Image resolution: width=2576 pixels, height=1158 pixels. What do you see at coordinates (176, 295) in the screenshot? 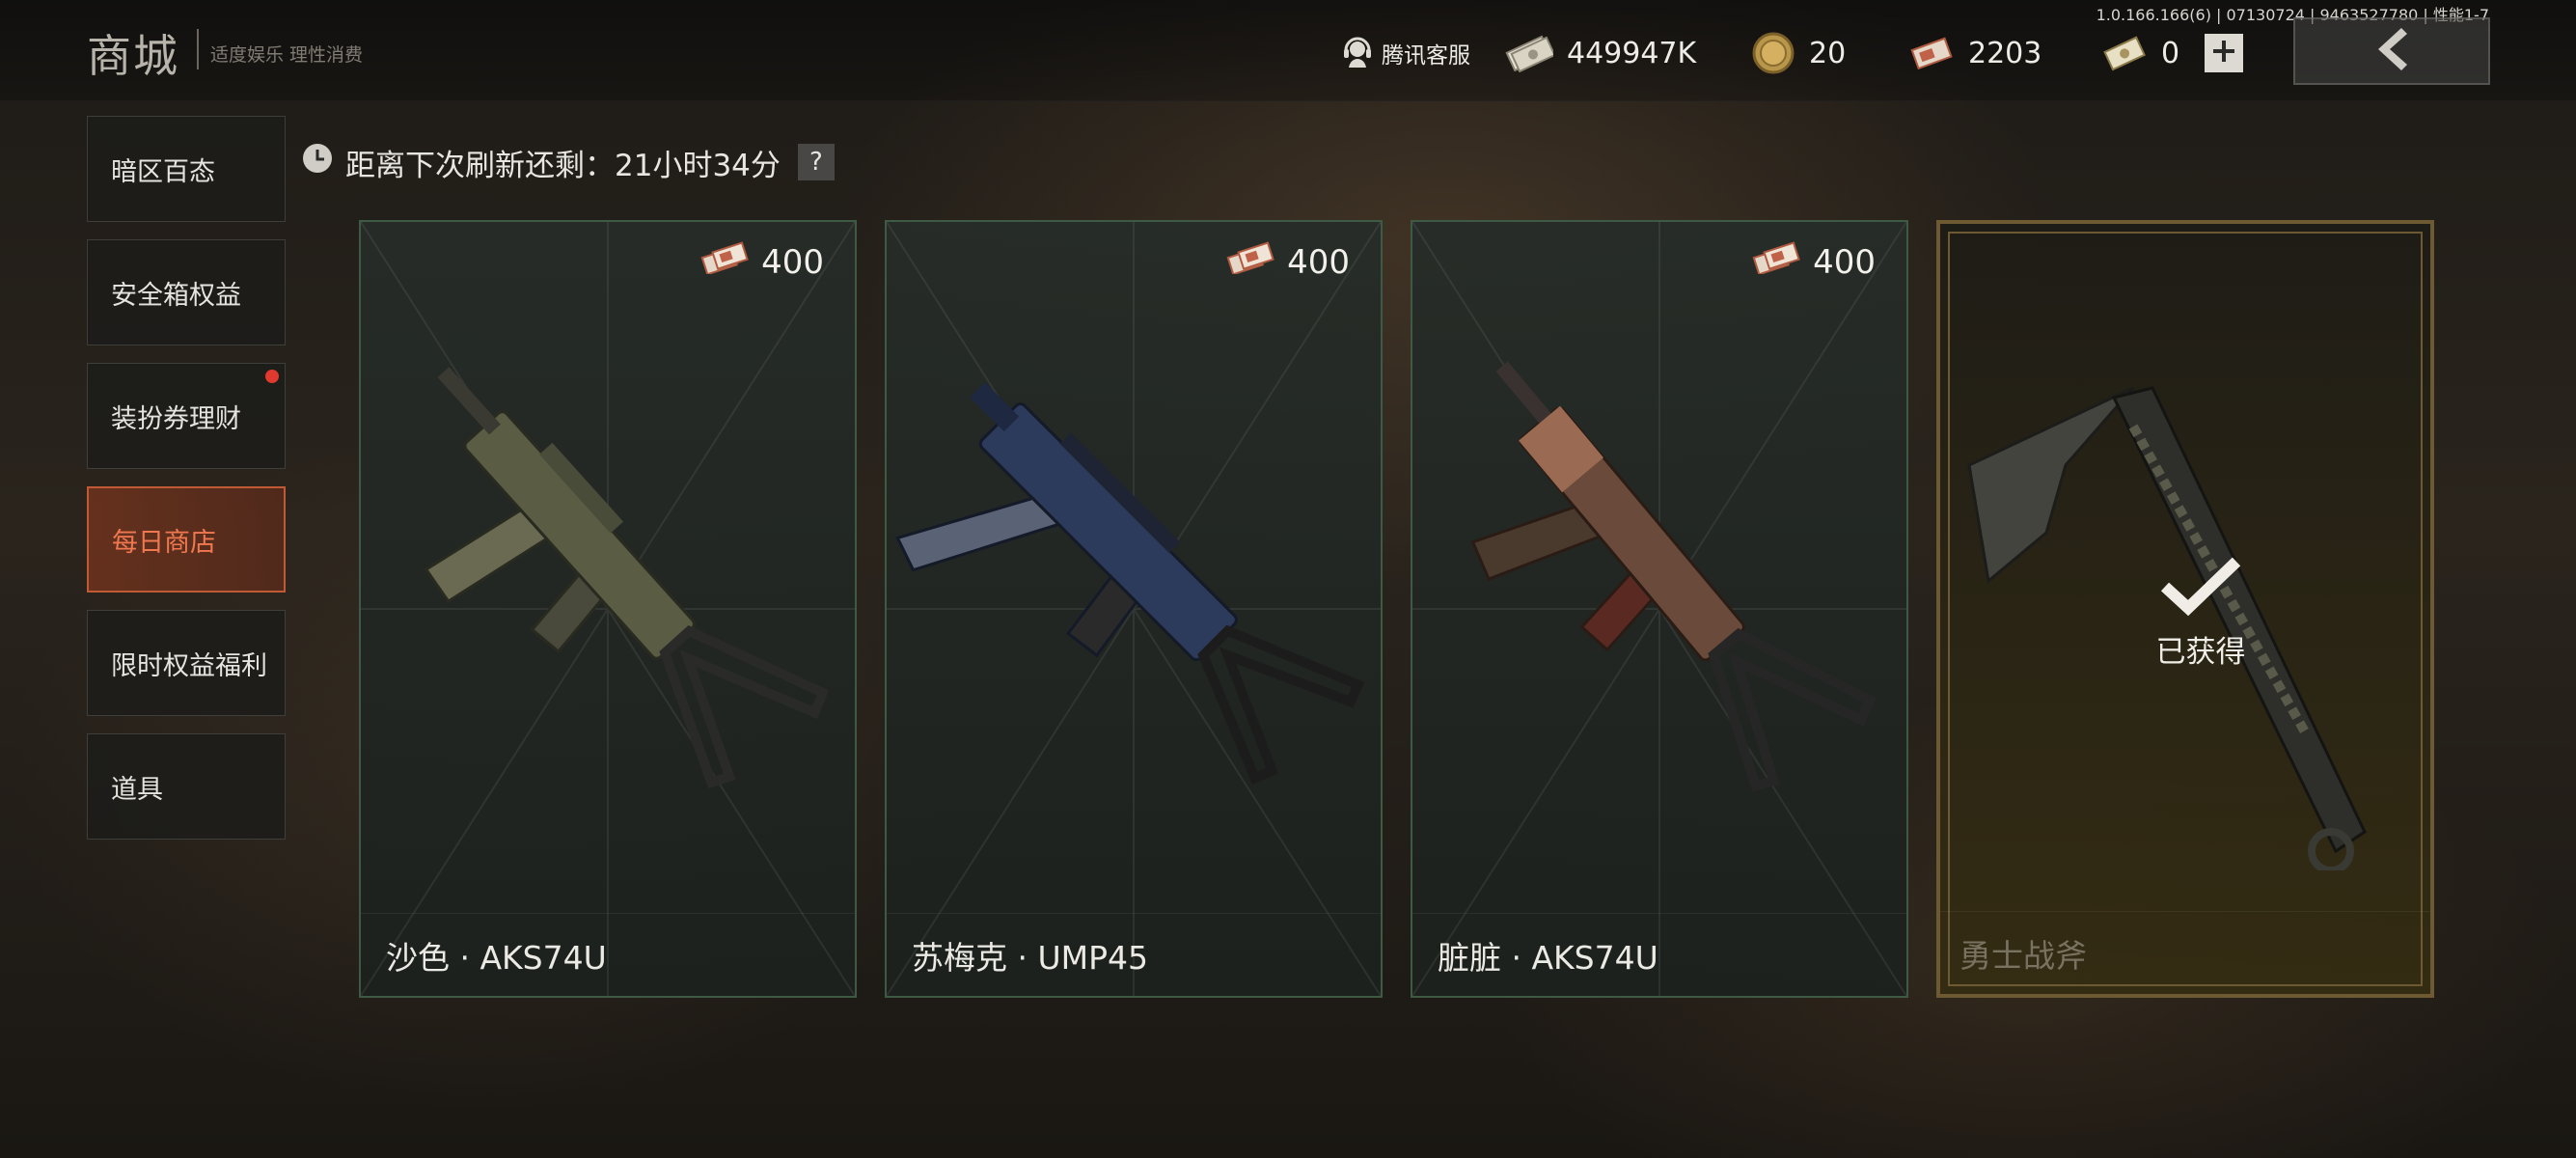
I see `sidebar-item-label: 安全箱权益` at bounding box center [176, 295].